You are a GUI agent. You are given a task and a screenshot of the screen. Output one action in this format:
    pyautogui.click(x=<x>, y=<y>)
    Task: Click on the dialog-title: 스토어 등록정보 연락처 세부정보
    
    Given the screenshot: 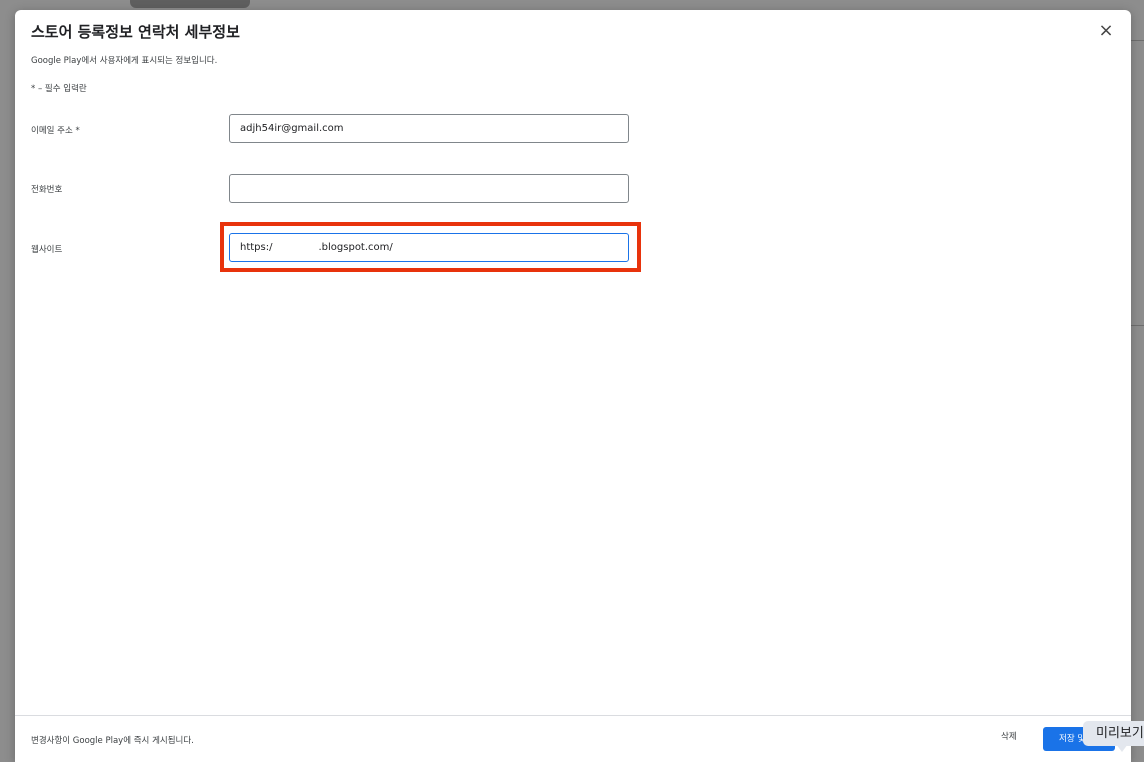 What is the action you would take?
    pyautogui.click(x=135, y=32)
    